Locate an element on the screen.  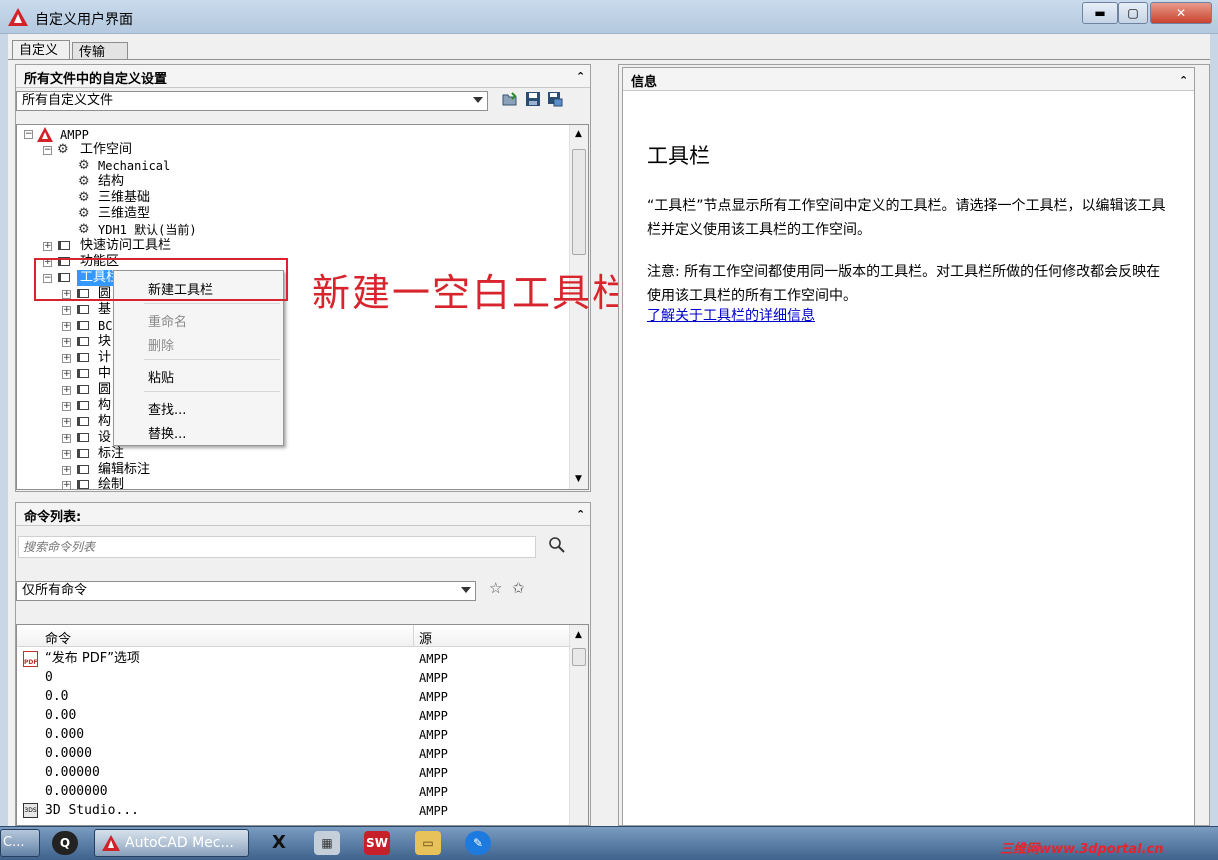
tree-node-toolbar-item: 基 is located at coordinates (104, 310).